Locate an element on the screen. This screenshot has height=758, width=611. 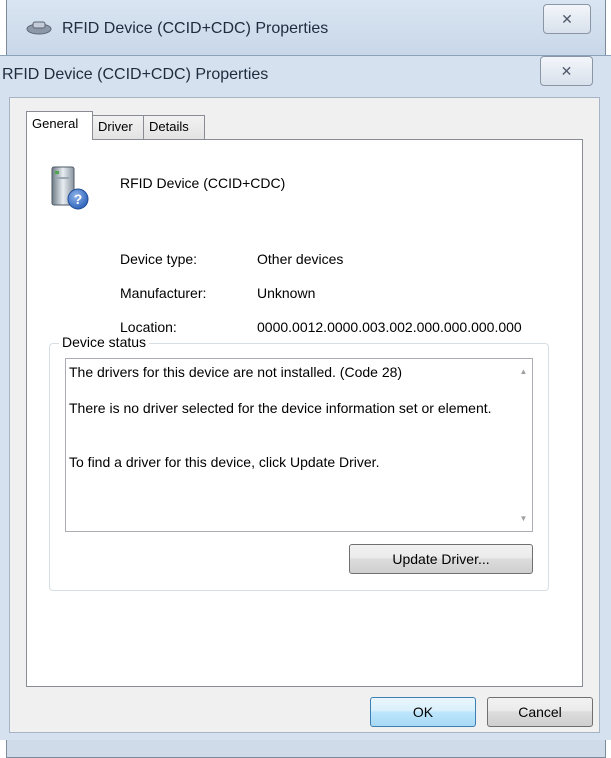
location-value: 0000.0012.0000.003.002.000.000.000.000 is located at coordinates (389, 327).